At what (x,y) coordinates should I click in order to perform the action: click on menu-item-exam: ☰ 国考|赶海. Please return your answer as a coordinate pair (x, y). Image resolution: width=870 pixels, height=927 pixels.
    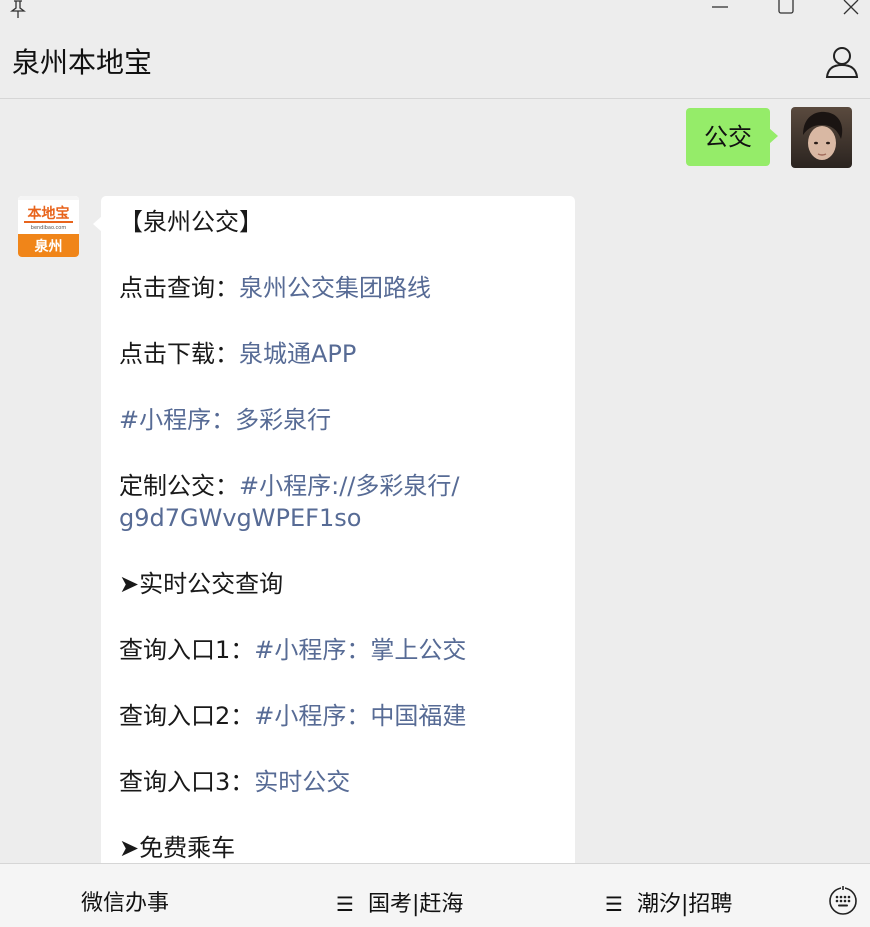
    Looking at the image, I should click on (399, 895).